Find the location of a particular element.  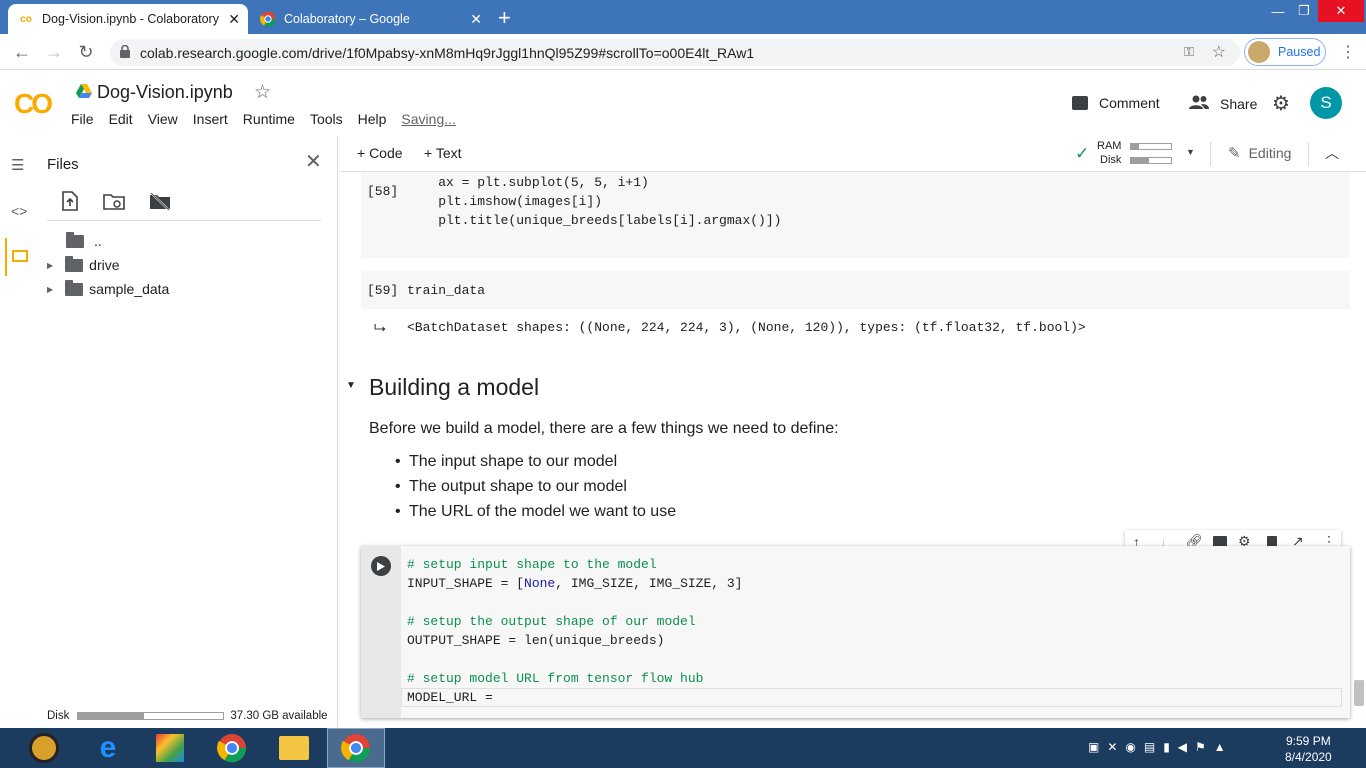

disk-bar-small is located at coordinates (1151, 160).